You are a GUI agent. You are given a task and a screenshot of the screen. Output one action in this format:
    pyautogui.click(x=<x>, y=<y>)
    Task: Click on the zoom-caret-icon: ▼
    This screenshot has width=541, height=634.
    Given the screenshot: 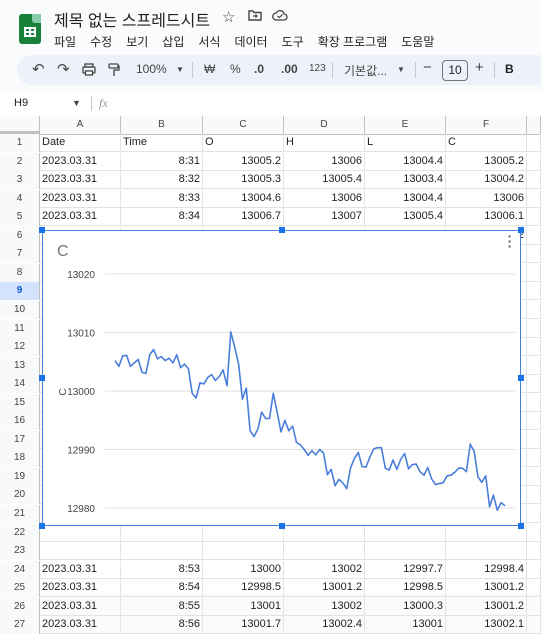 What is the action you would take?
    pyautogui.click(x=180, y=69)
    